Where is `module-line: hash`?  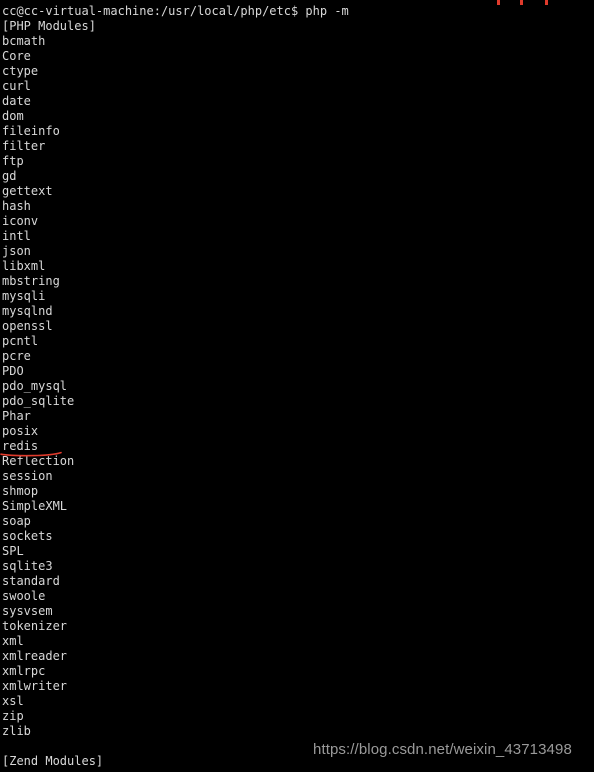 module-line: hash is located at coordinates (16, 206).